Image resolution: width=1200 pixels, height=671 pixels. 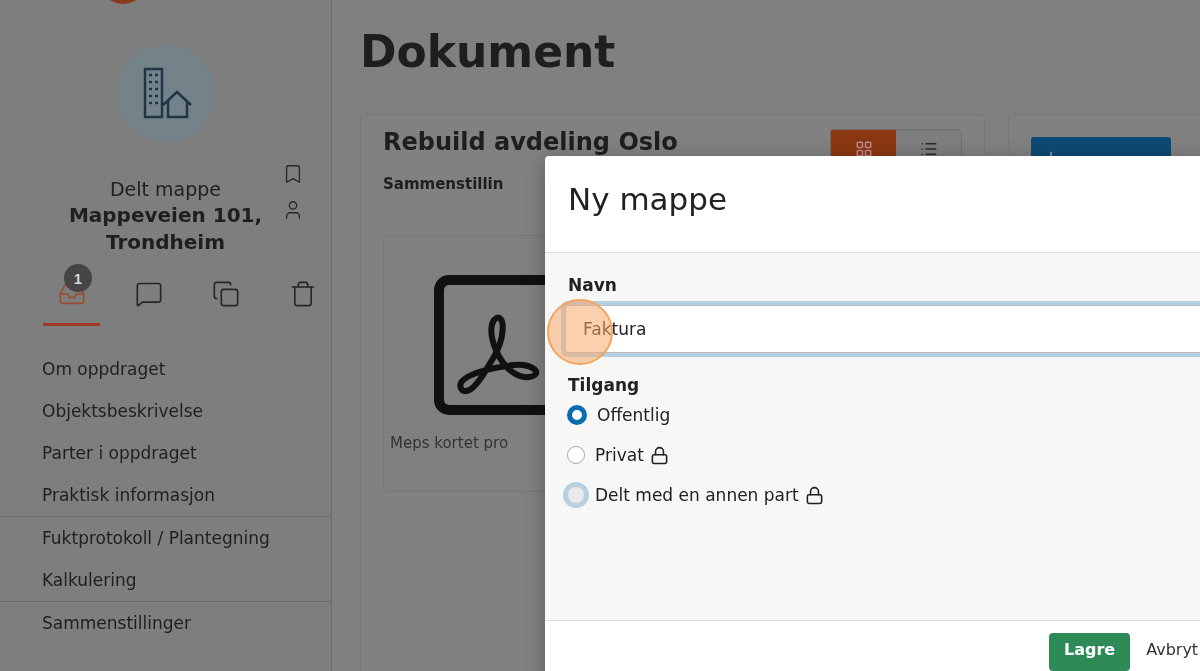 I want to click on count-badge: 1, so click(x=78, y=278).